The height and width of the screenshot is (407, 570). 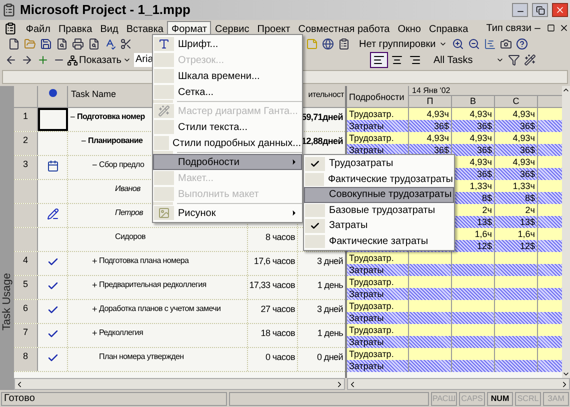 I want to click on task-name: Сидоров, so click(x=130, y=237).